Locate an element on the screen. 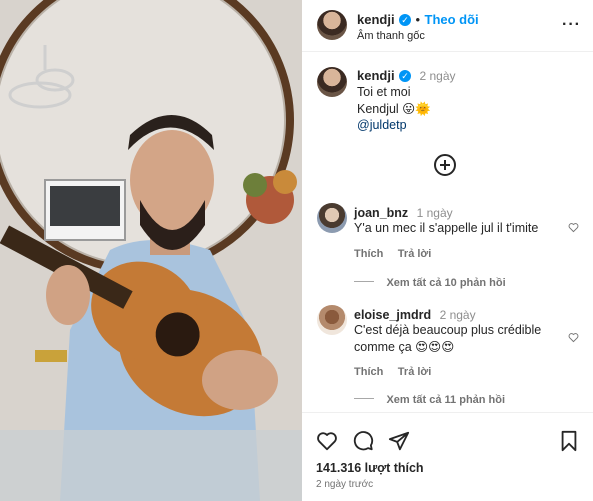 The image size is (593, 501). caption-mention-link: @juldetp is located at coordinates (382, 125).